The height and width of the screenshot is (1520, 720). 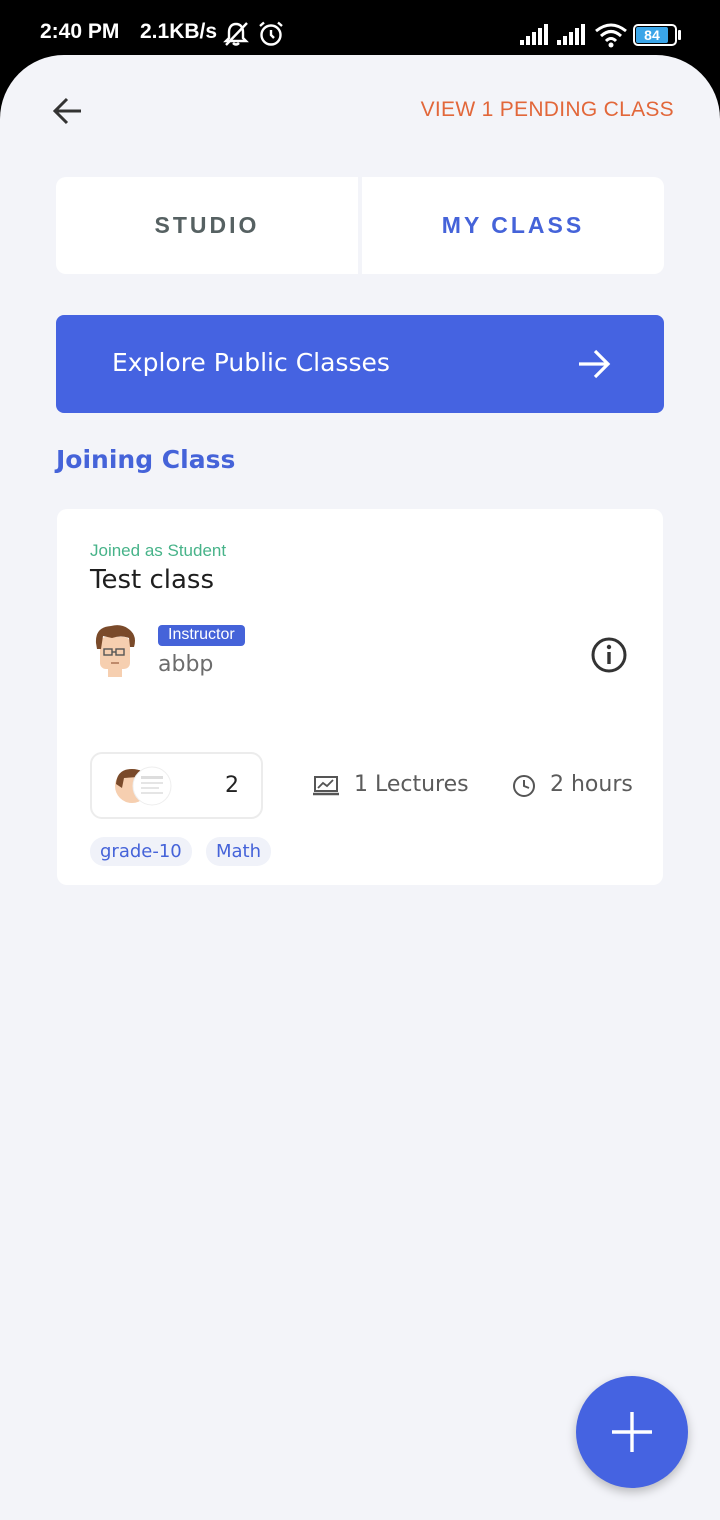 What do you see at coordinates (271, 36) in the screenshot?
I see `alarm-icon` at bounding box center [271, 36].